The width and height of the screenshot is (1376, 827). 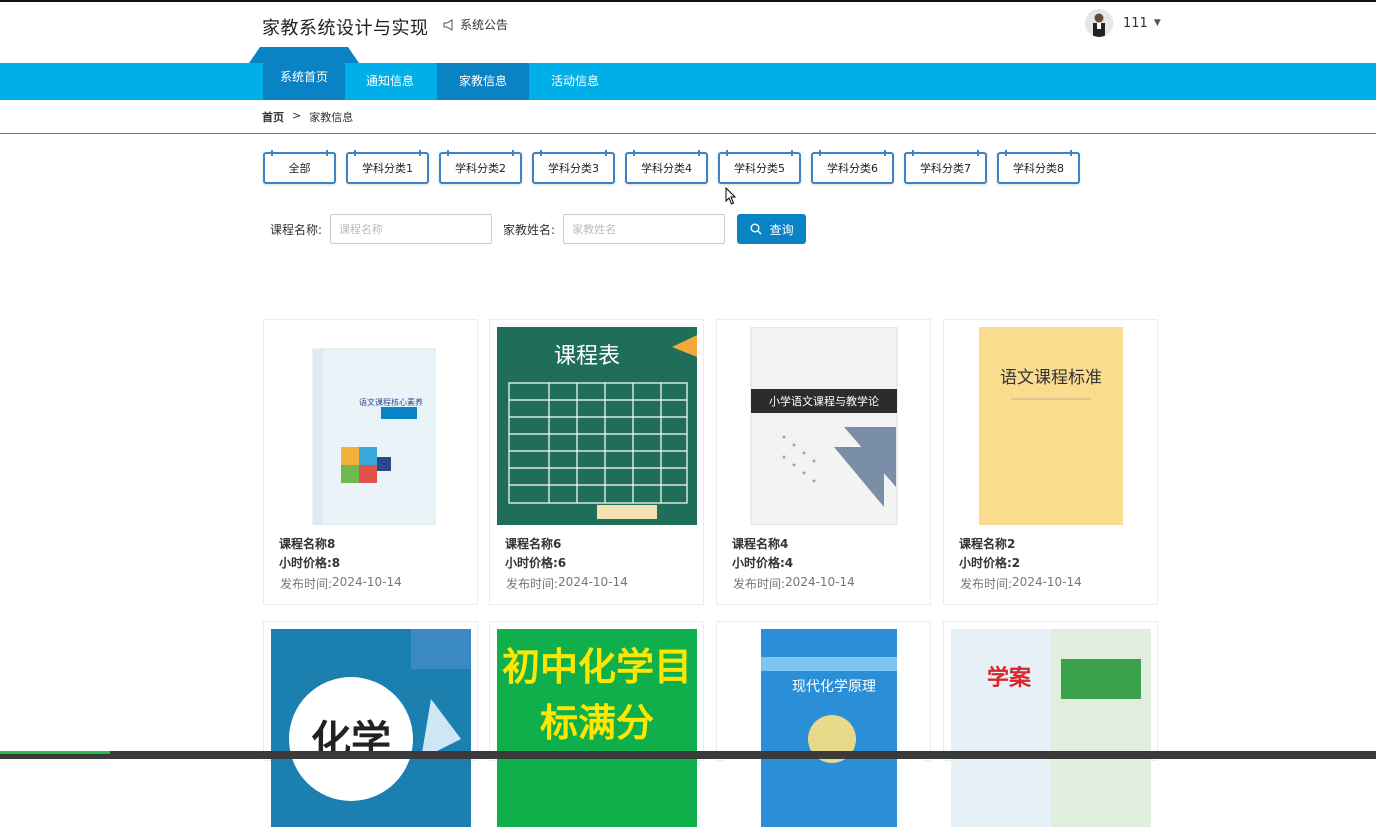 What do you see at coordinates (483, 81) in the screenshot?
I see `nav-tutor-info: 家教信息` at bounding box center [483, 81].